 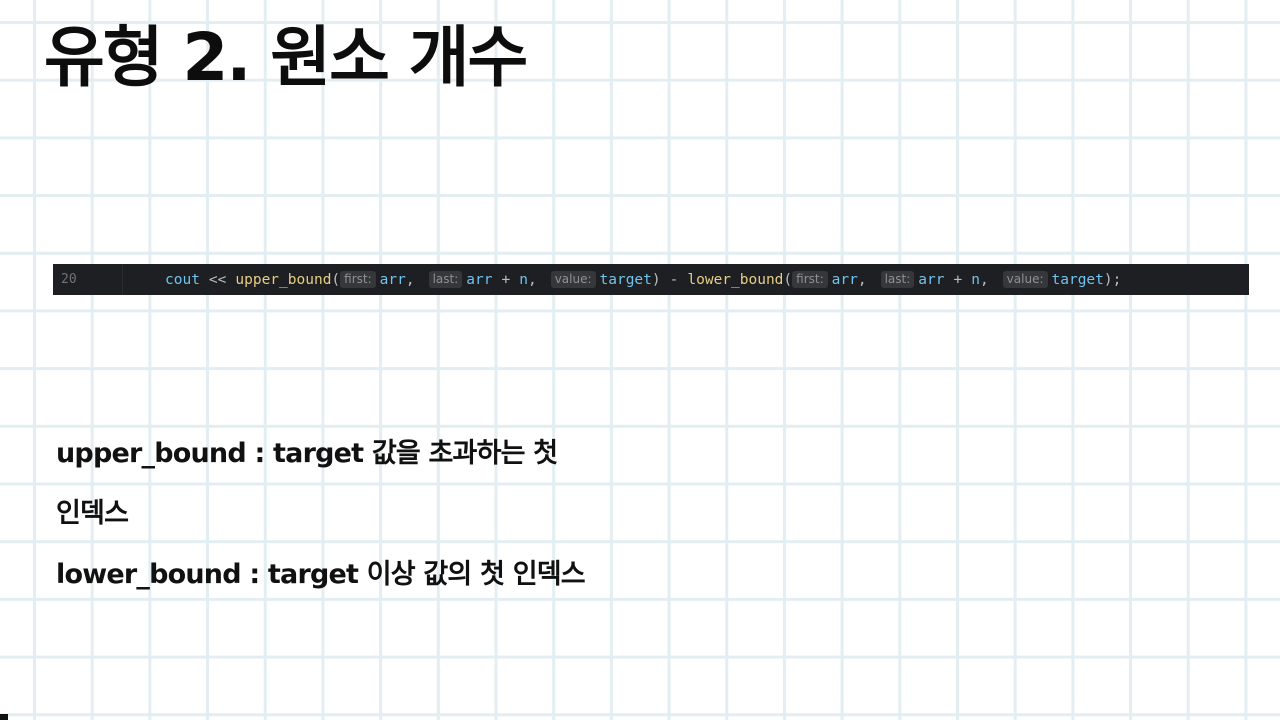 I want to click on code-token-cout: cout, so click(x=182, y=279).